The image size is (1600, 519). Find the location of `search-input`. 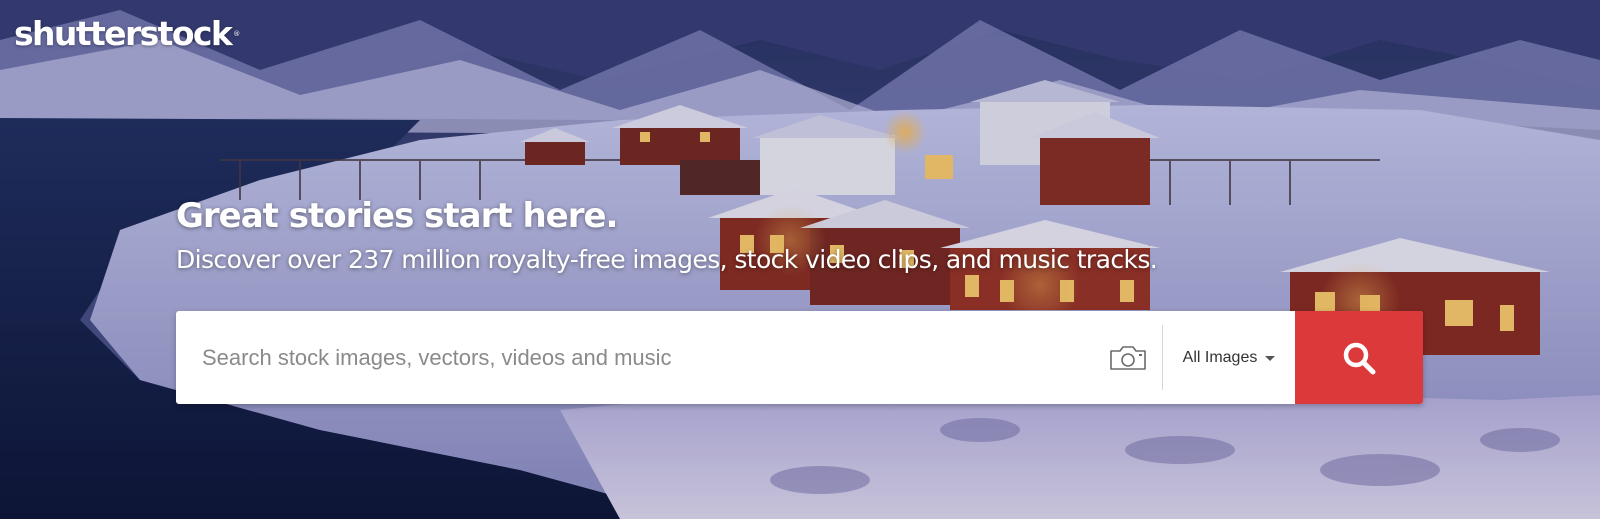

search-input is located at coordinates (635, 357).